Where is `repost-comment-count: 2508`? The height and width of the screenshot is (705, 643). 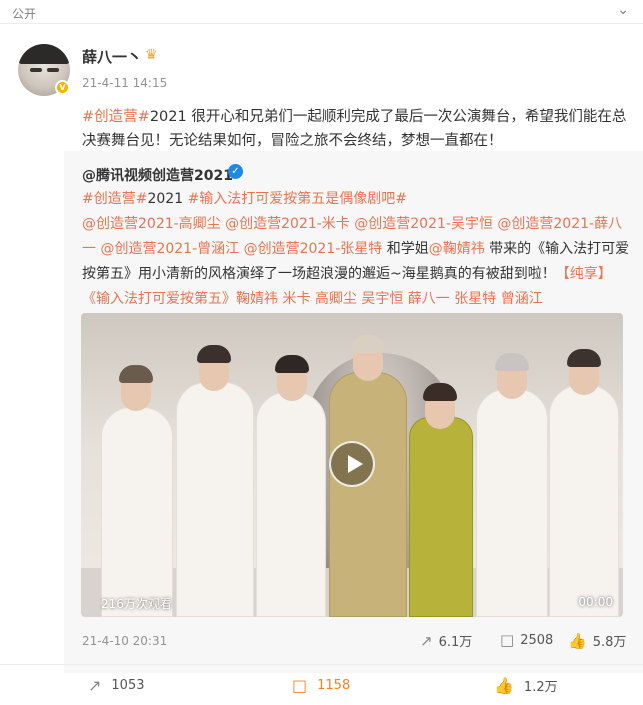 repost-comment-count: 2508 is located at coordinates (537, 640).